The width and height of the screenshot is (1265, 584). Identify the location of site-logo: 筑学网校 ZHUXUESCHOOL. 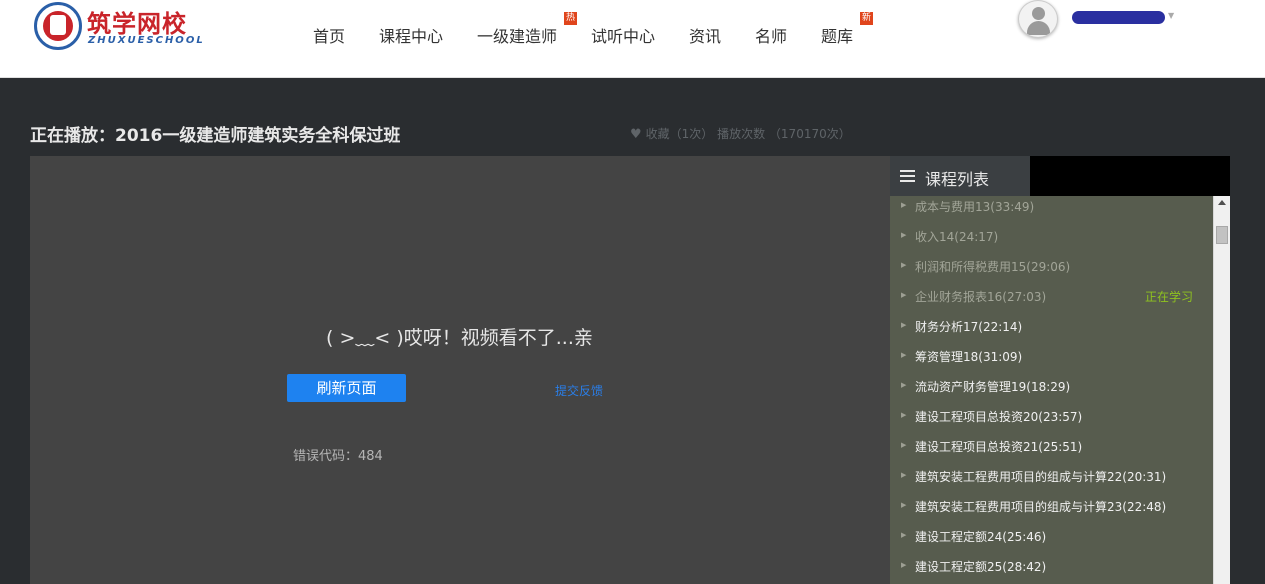
(119, 27).